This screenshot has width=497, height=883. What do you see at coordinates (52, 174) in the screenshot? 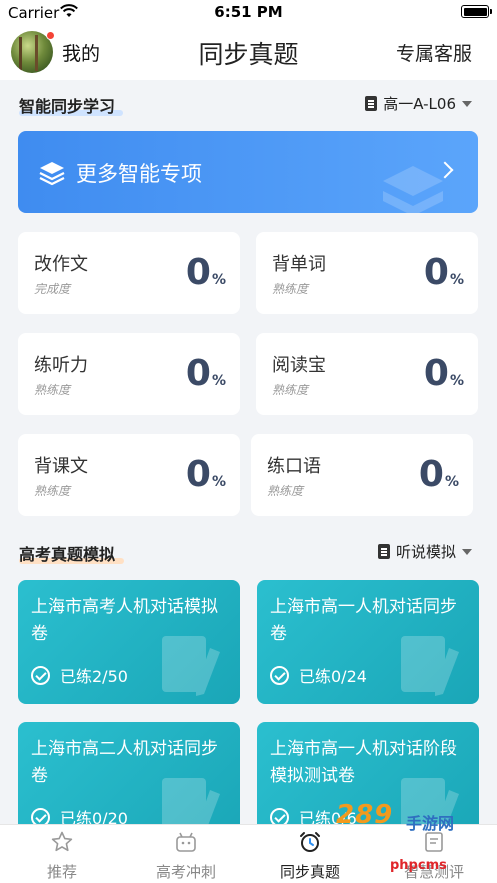
I see `layers-icon` at bounding box center [52, 174].